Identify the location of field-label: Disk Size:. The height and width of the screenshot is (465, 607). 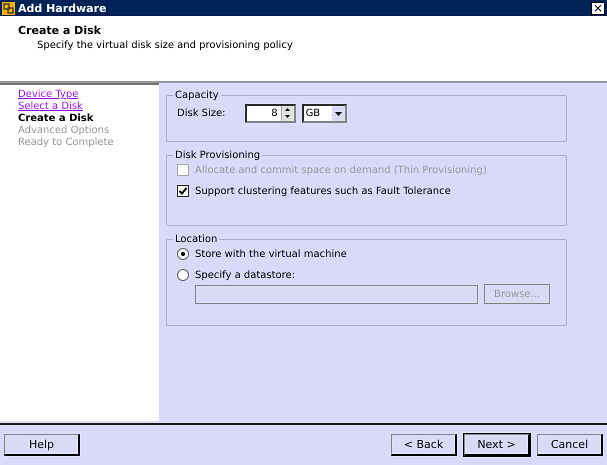
(201, 113).